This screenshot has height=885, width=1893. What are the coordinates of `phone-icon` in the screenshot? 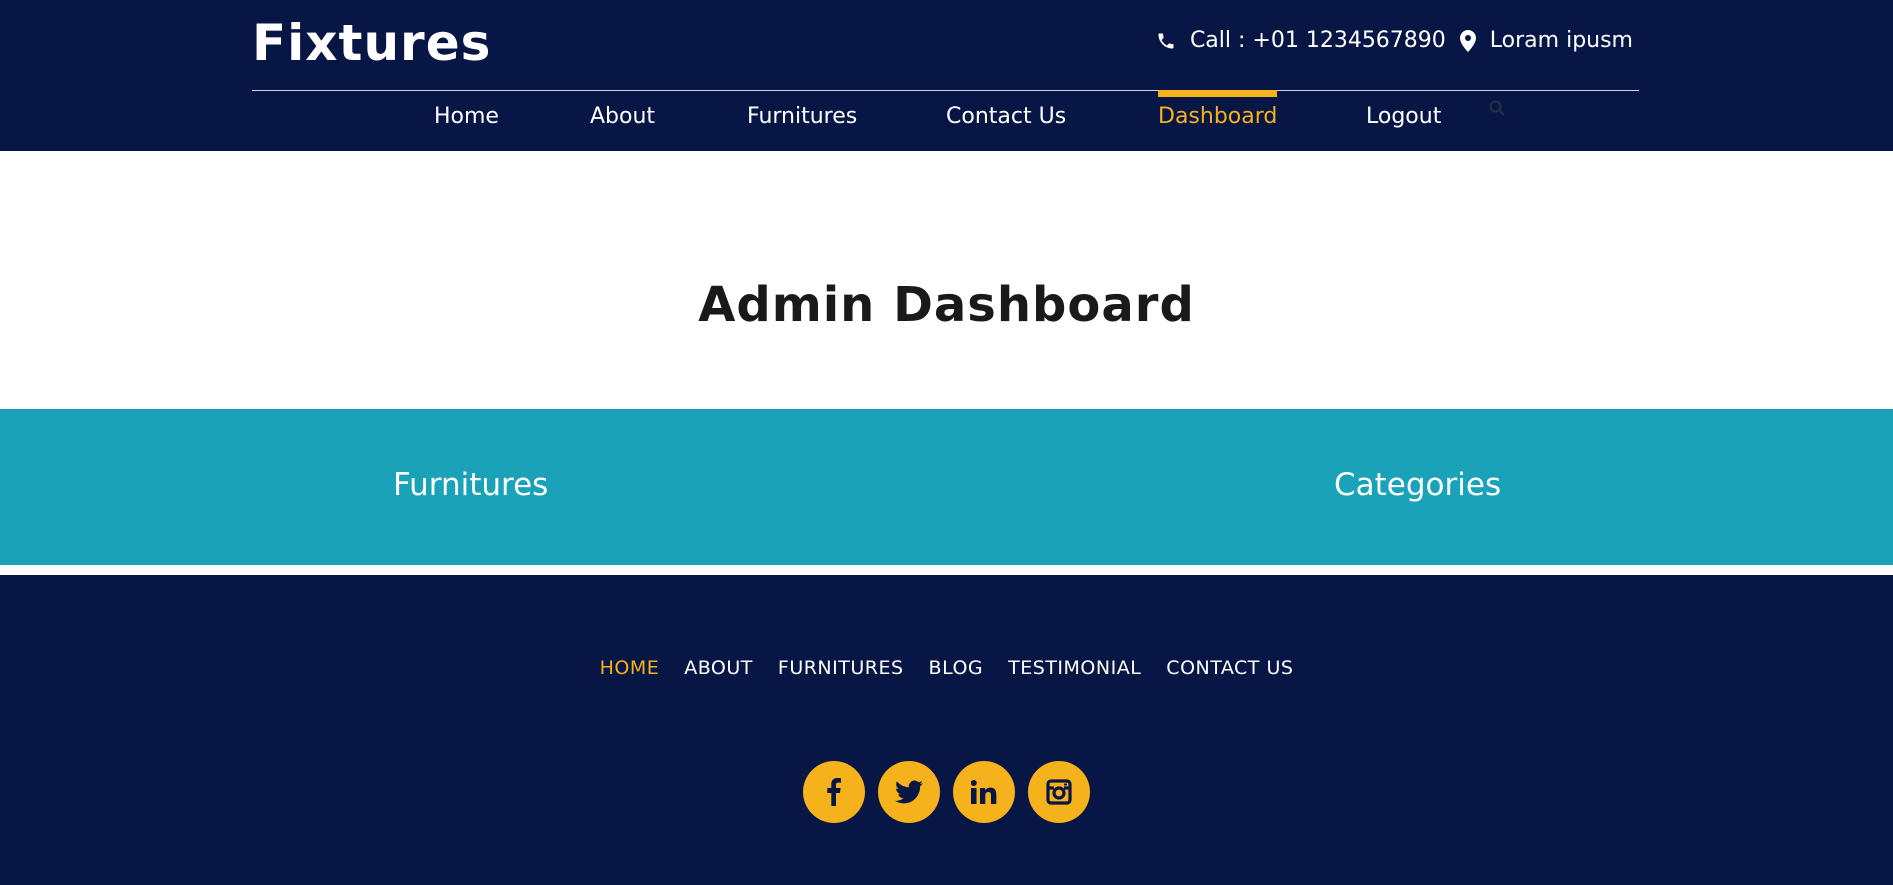 It's located at (1166, 41).